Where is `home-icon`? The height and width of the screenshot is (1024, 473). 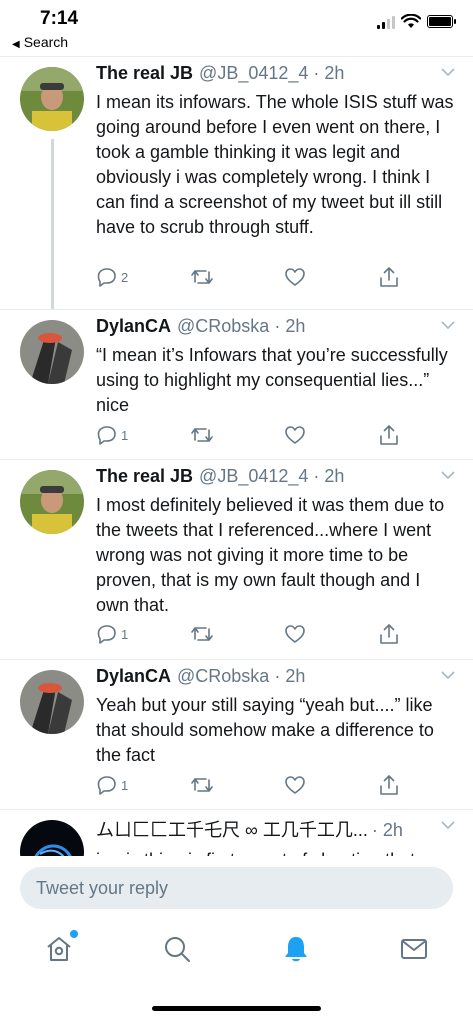 home-icon is located at coordinates (59, 949).